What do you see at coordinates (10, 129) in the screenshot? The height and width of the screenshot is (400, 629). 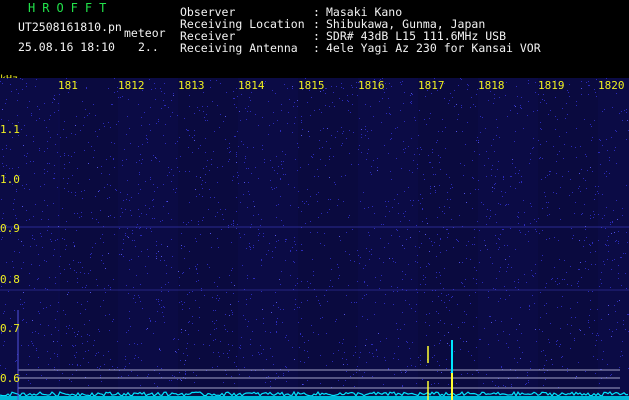 I see `freq-tick-label: 1.1` at bounding box center [10, 129].